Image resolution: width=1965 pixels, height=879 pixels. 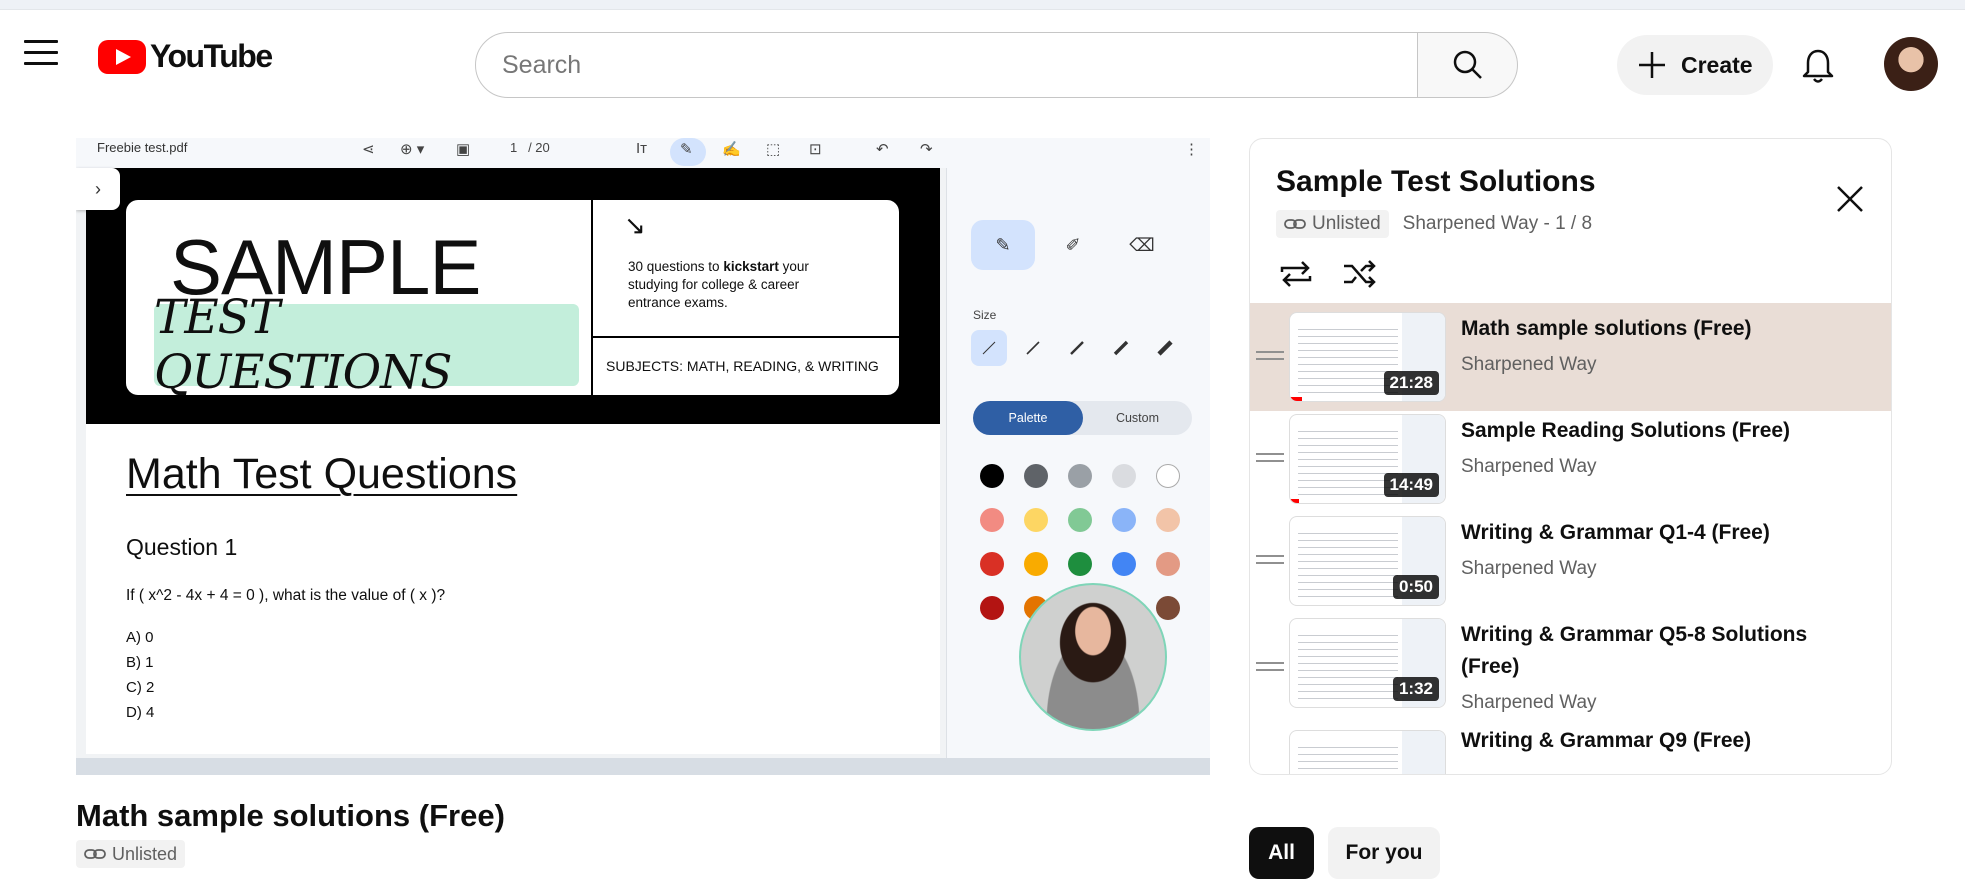 What do you see at coordinates (1661, 329) in the screenshot?
I see `item-title: Math sample solutions (Free)` at bounding box center [1661, 329].